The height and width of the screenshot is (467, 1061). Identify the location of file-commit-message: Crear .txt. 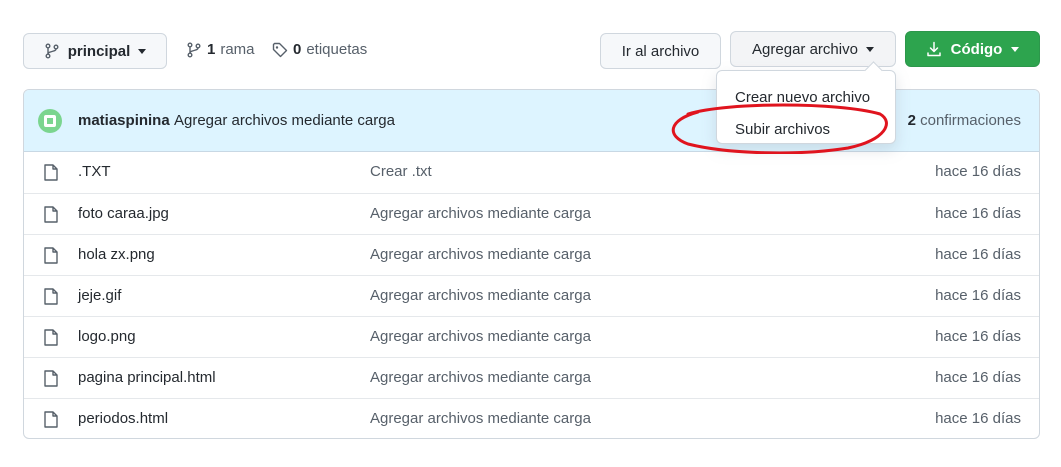
(401, 171).